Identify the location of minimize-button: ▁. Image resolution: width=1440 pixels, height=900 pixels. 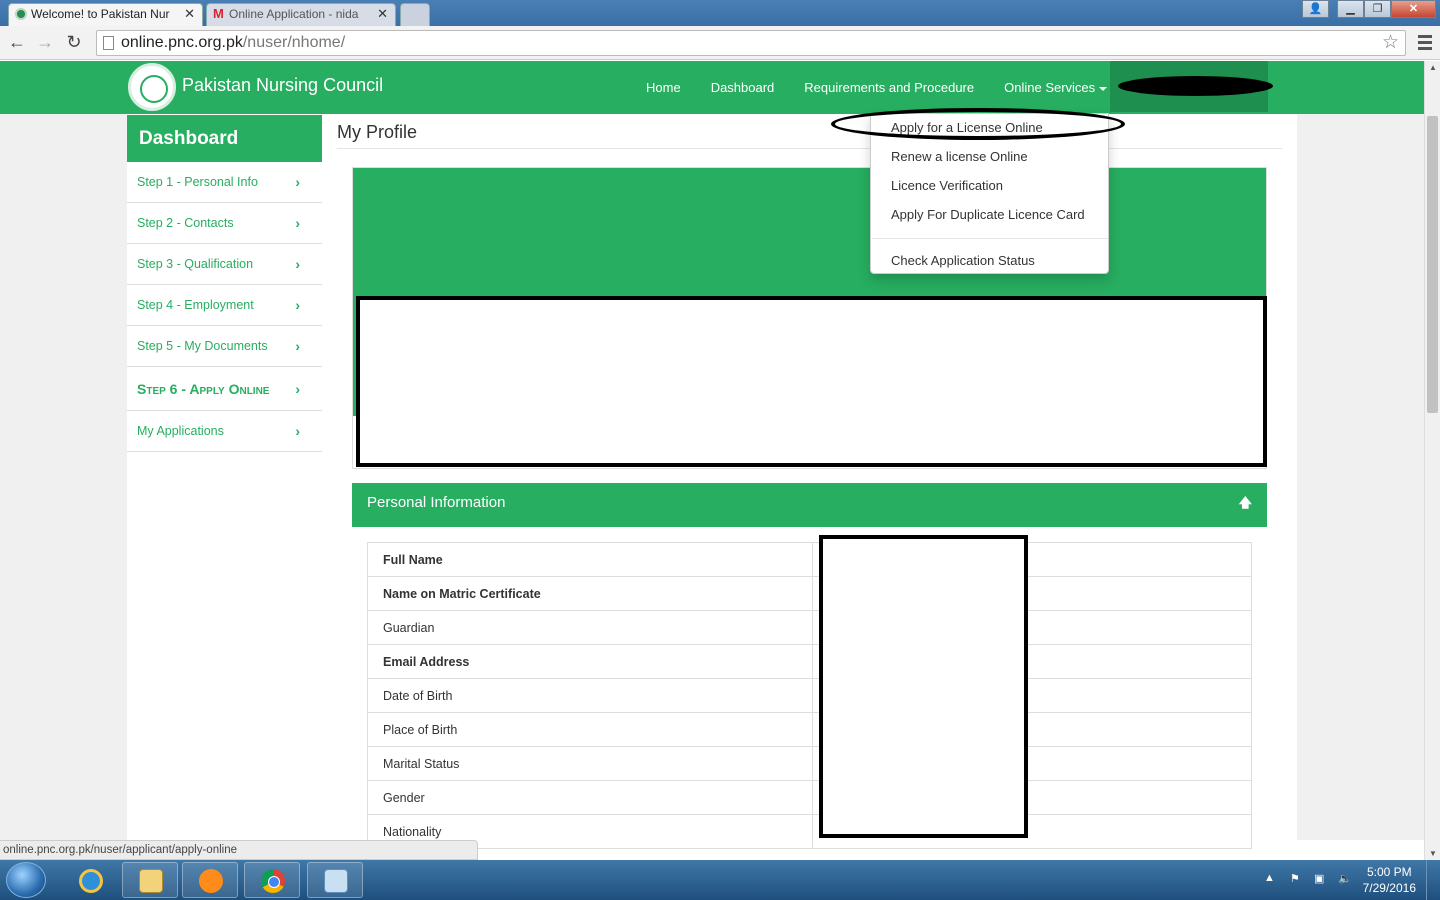
(1350, 9).